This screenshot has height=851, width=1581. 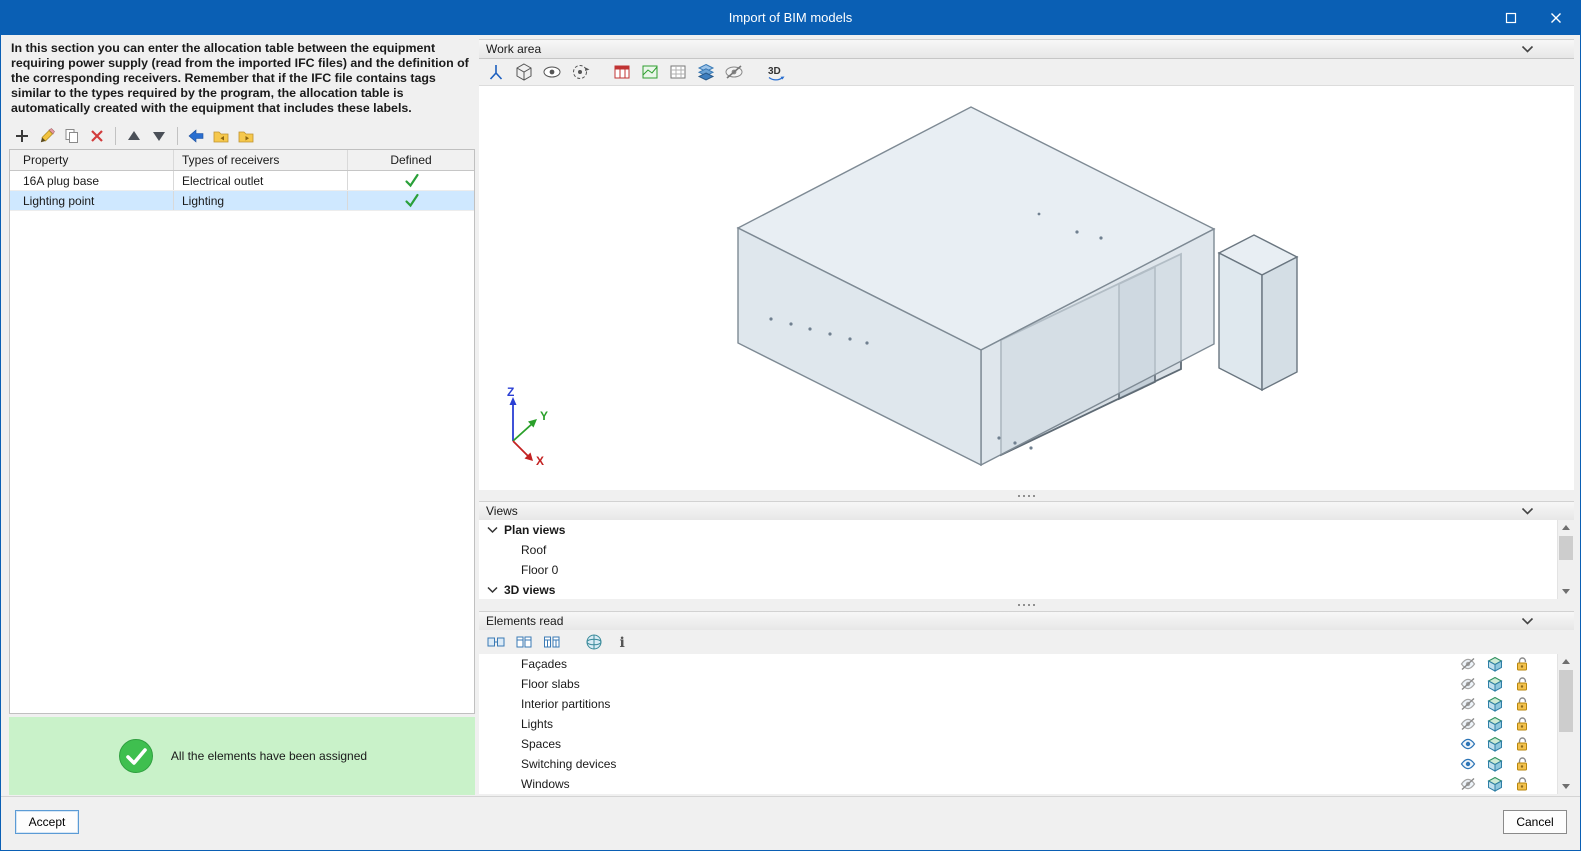 I want to click on table-row: 16A plug base Electrical outlet, so click(x=242, y=181).